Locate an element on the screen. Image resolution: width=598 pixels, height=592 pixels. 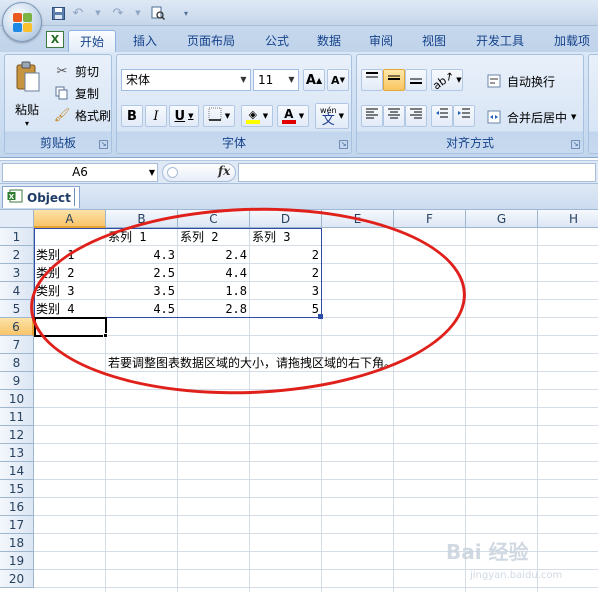
save-icon is located at coordinates (58, 13).